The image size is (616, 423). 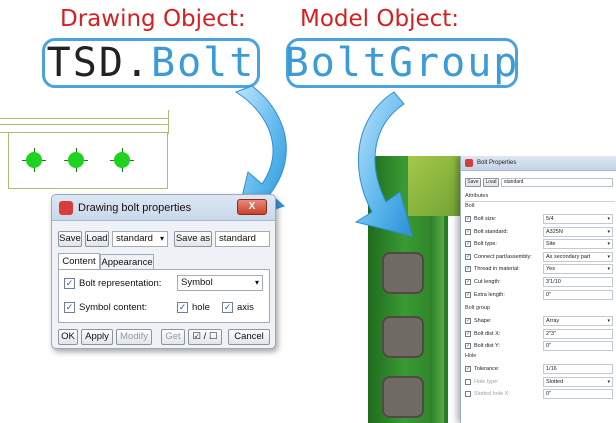 I want to click on property-value: Site, so click(x=551, y=244).